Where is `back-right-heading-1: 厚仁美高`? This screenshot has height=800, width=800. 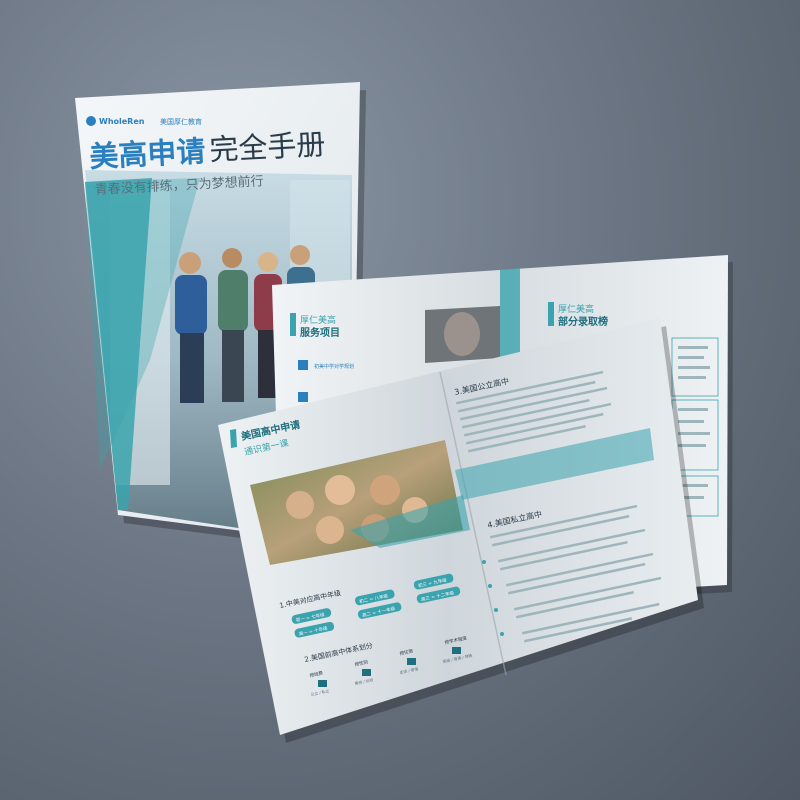 back-right-heading-1: 厚仁美高 is located at coordinates (576, 309).